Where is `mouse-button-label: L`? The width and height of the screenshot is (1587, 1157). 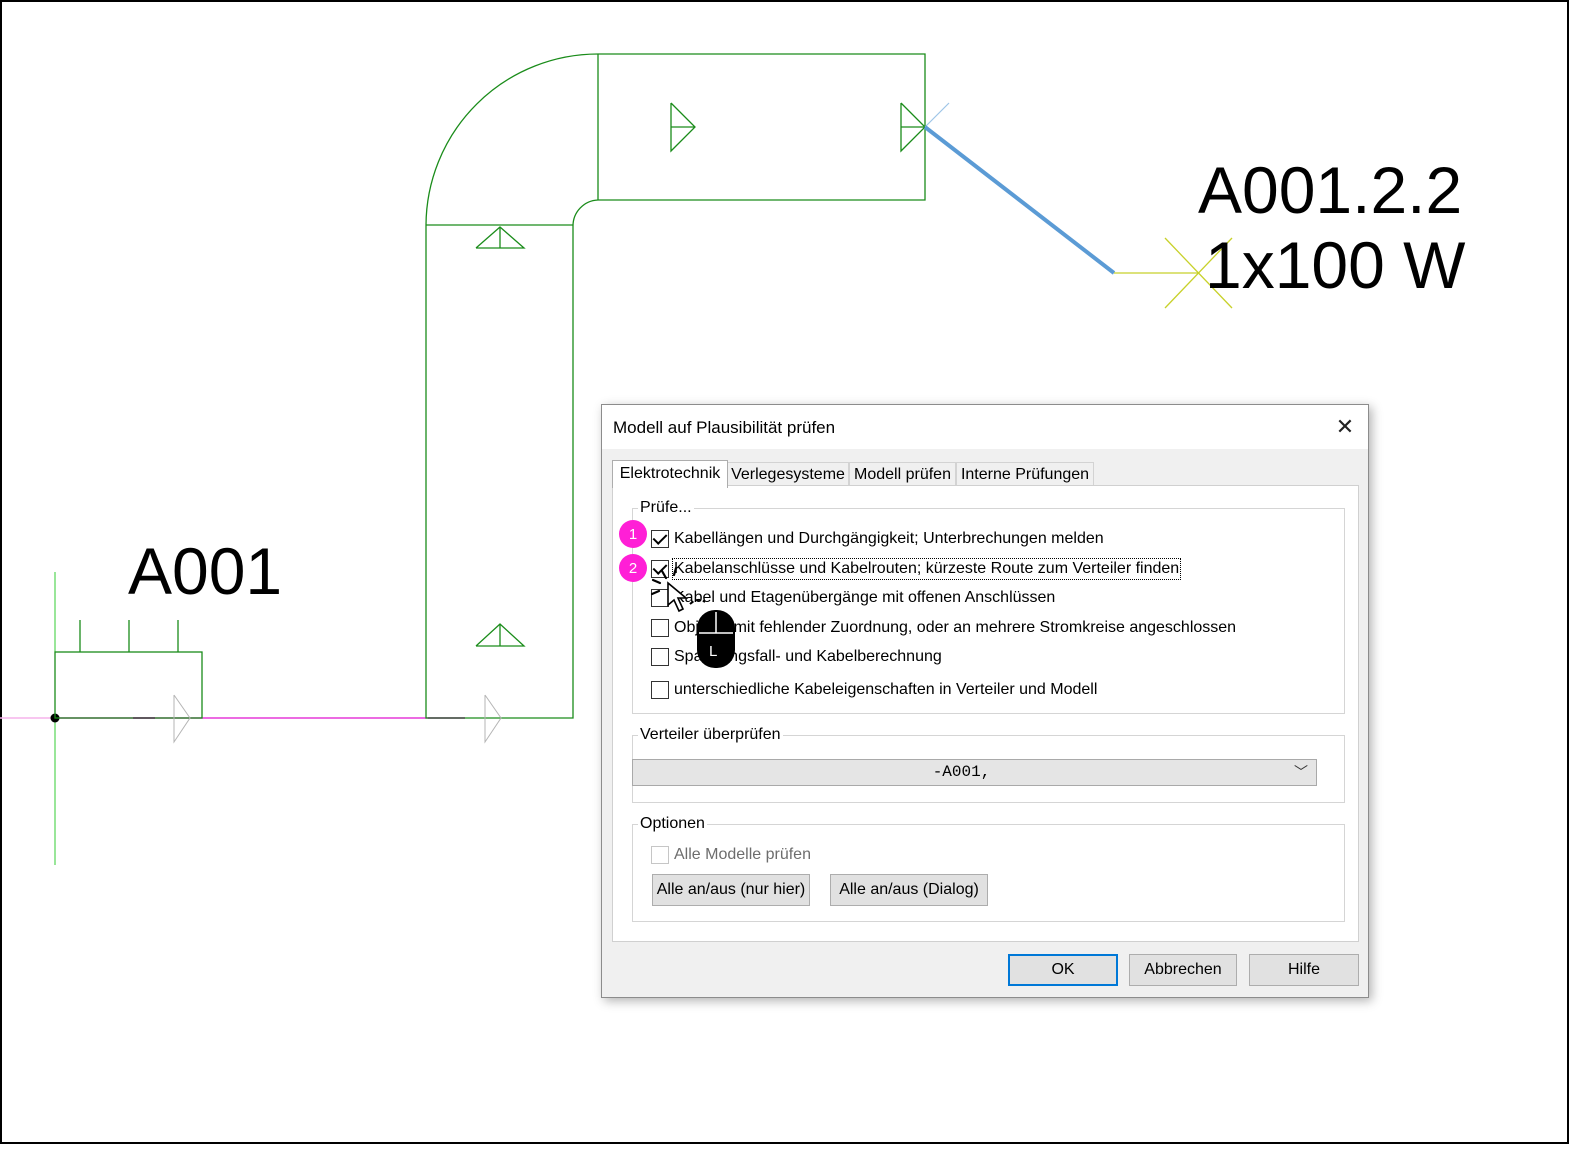
mouse-button-label: L is located at coordinates (713, 651).